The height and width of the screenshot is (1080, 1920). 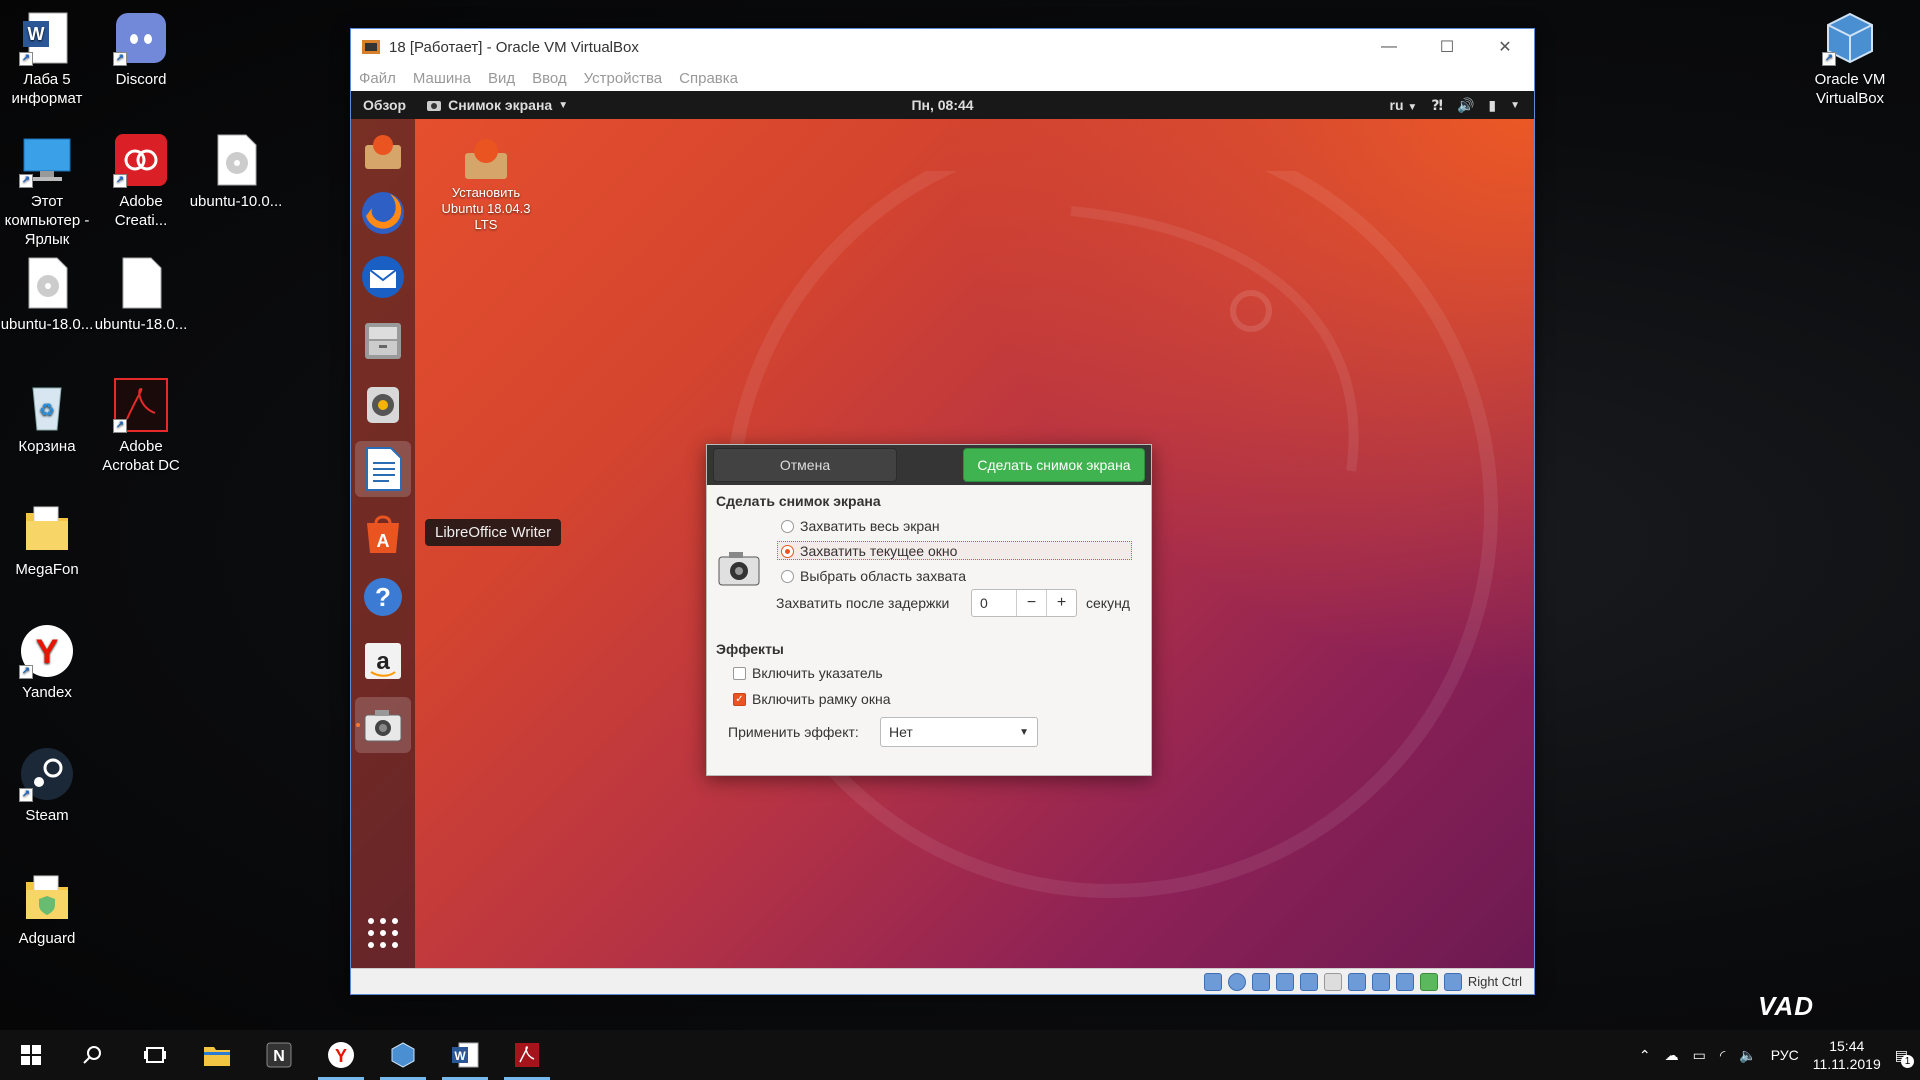 I want to click on menu-view: Вид, so click(x=501, y=78).